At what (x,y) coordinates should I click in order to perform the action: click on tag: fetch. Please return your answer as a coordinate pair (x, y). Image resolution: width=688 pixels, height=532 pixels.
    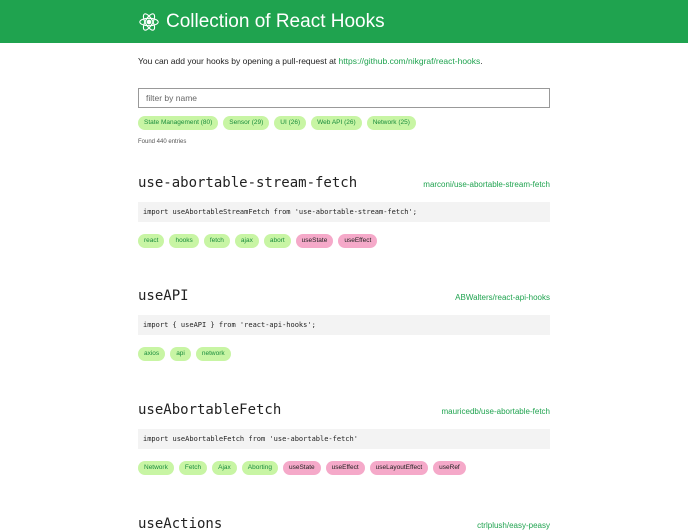
    Looking at the image, I should click on (216, 241).